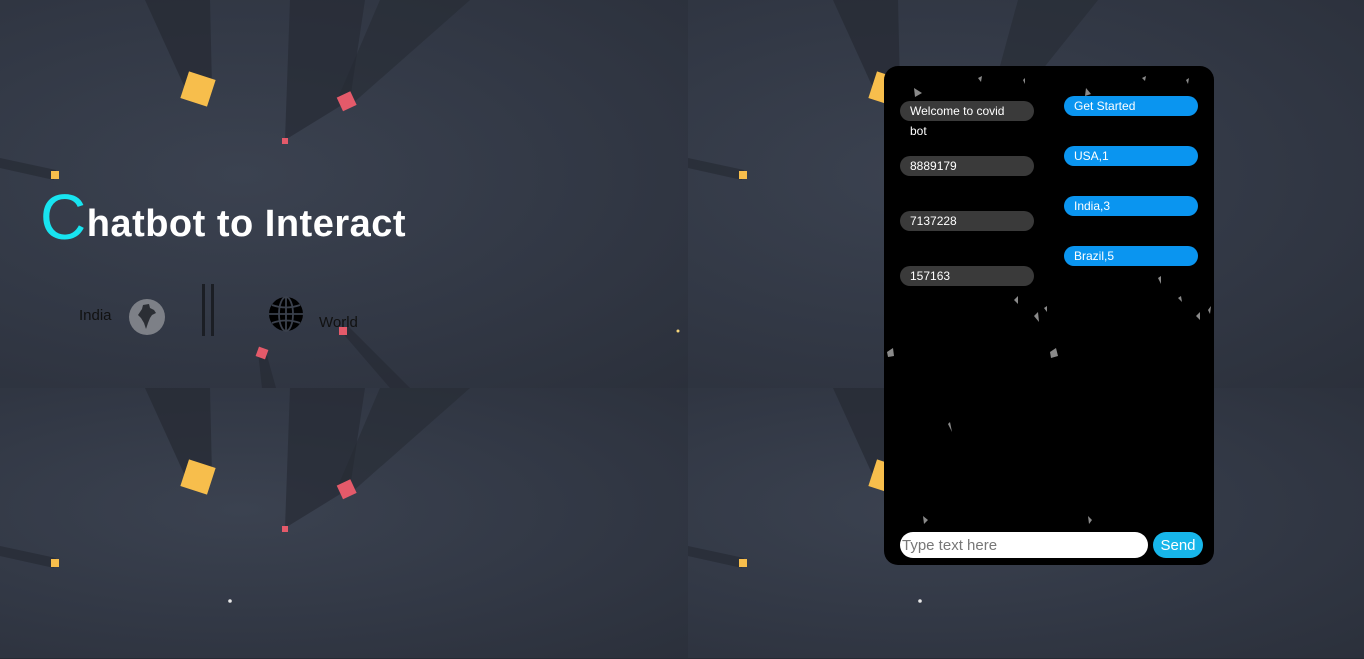 The image size is (1364, 659). What do you see at coordinates (1024, 545) in the screenshot?
I see `chat-text-input` at bounding box center [1024, 545].